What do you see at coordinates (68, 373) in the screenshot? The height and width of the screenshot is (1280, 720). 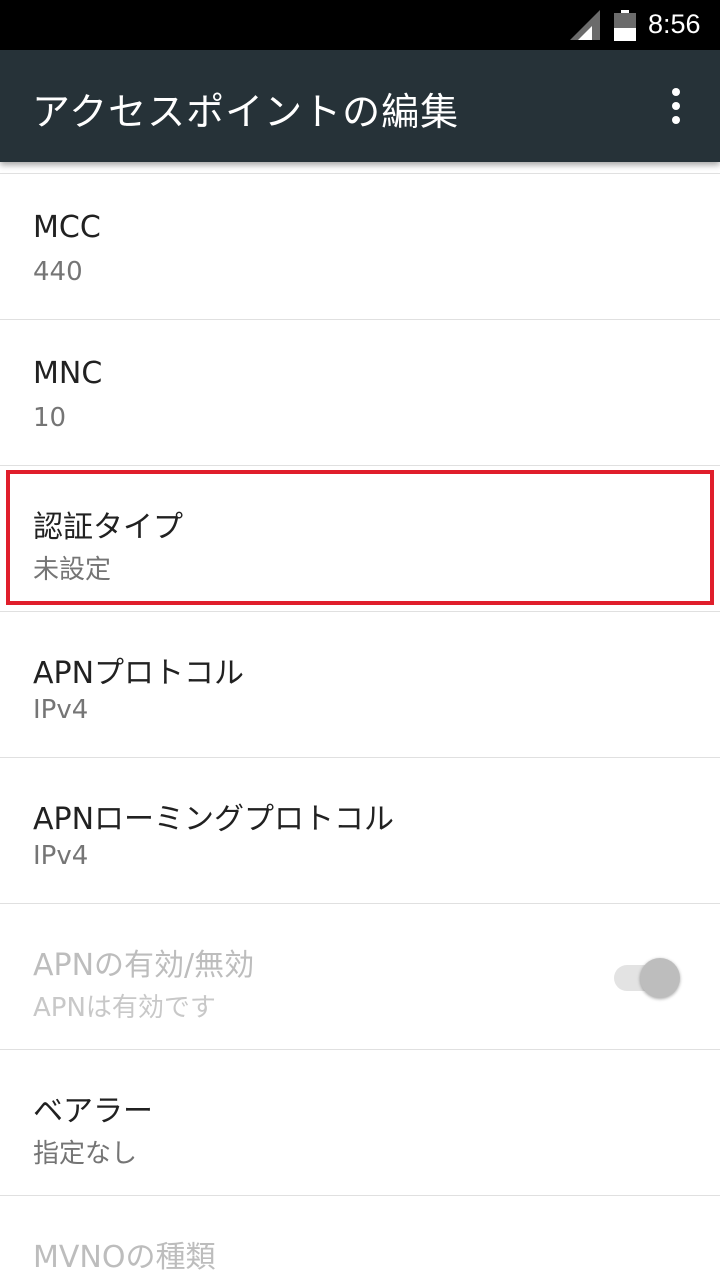 I see `pref-title: MNC` at bounding box center [68, 373].